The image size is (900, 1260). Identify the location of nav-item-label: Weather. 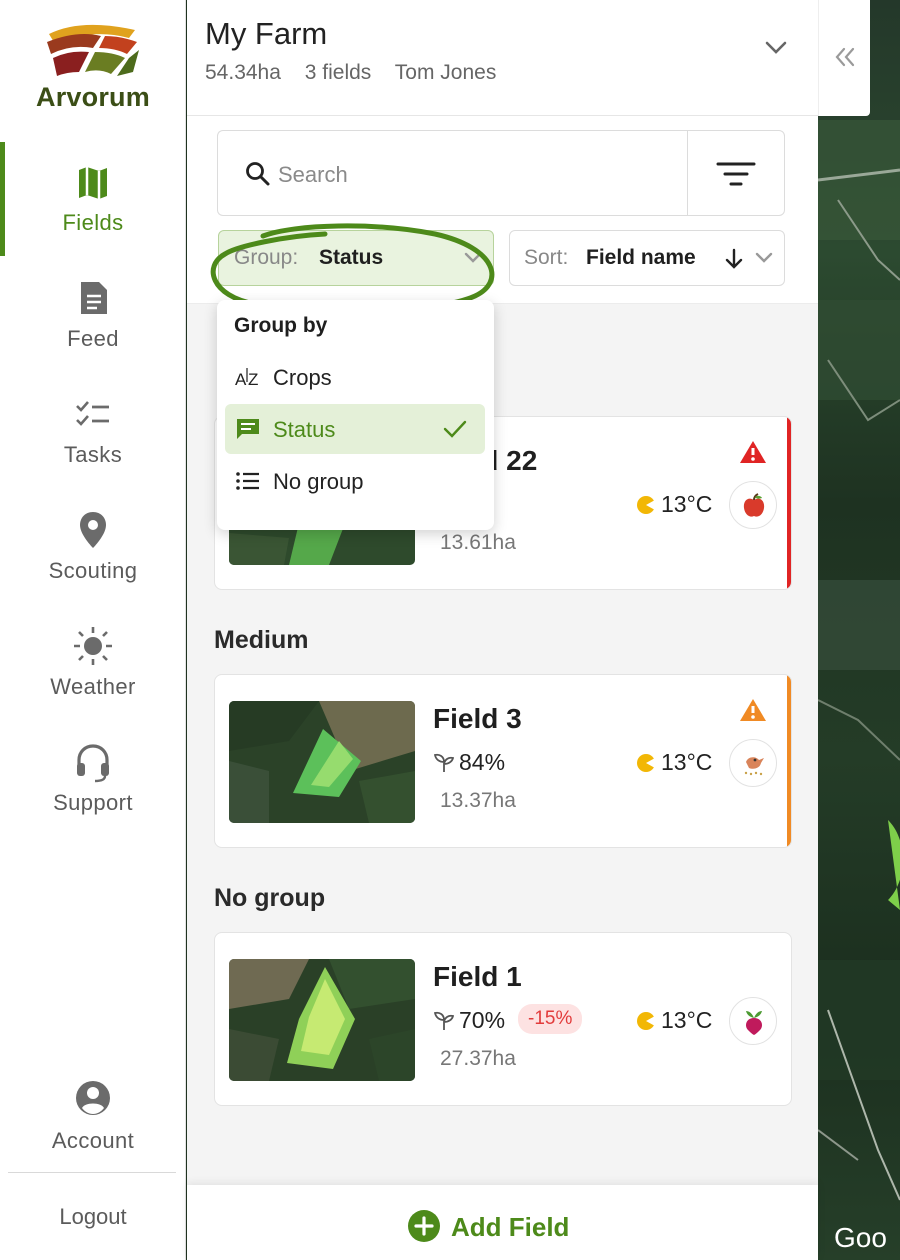
(93, 686).